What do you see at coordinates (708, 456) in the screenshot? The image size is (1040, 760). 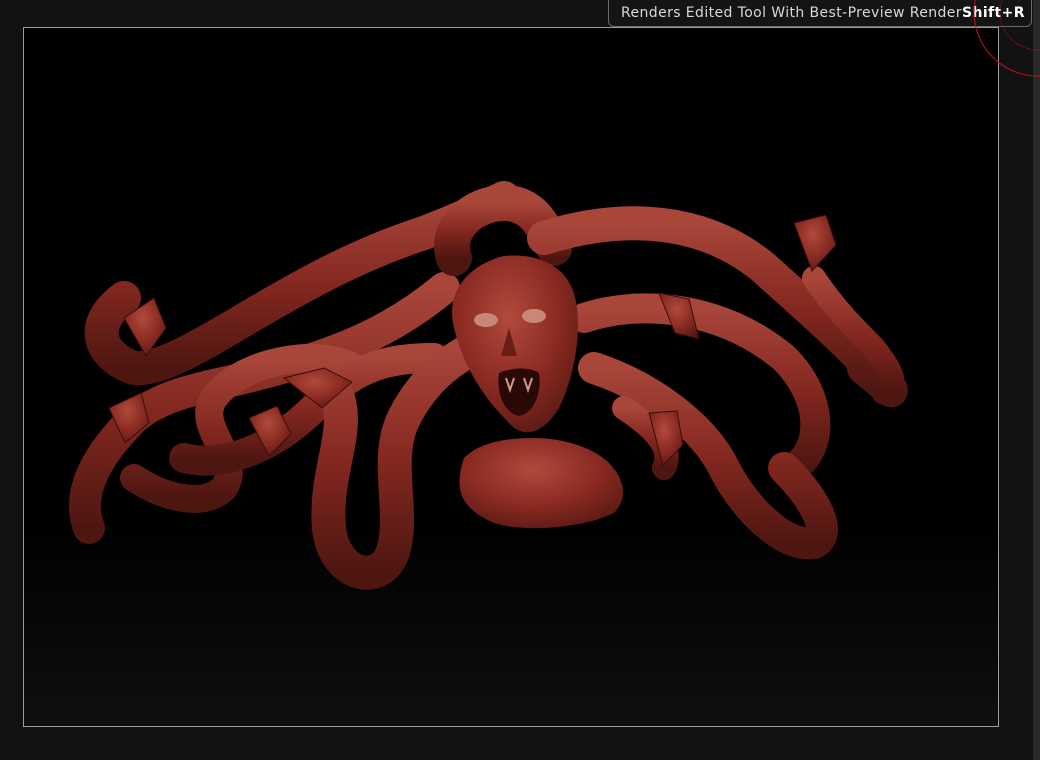 I see `snake-right-lower` at bounding box center [708, 456].